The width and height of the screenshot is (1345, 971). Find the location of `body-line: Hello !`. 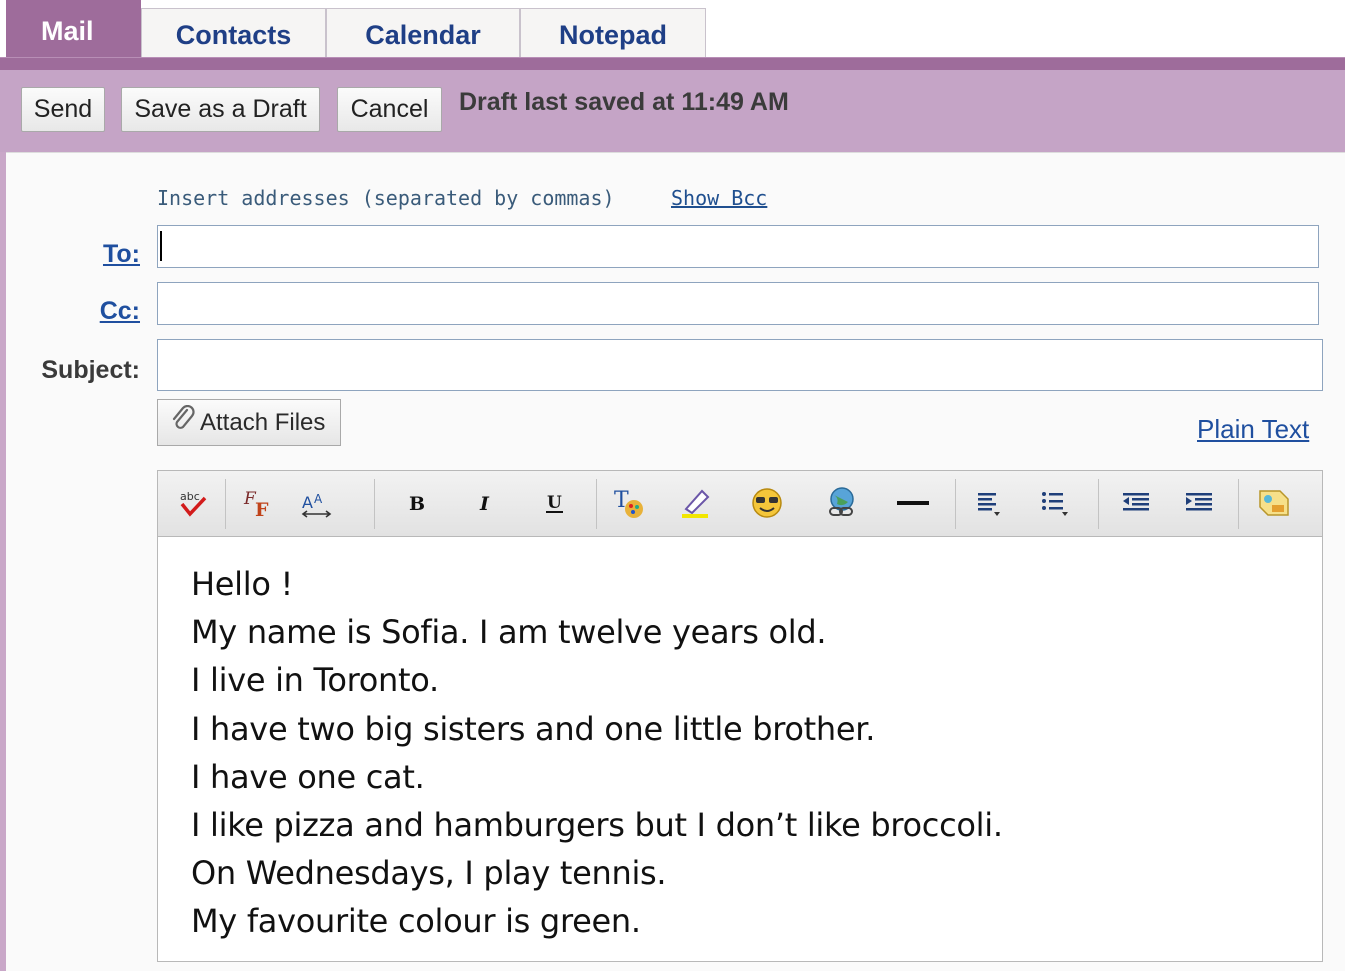

body-line: Hello ! is located at coordinates (242, 584).